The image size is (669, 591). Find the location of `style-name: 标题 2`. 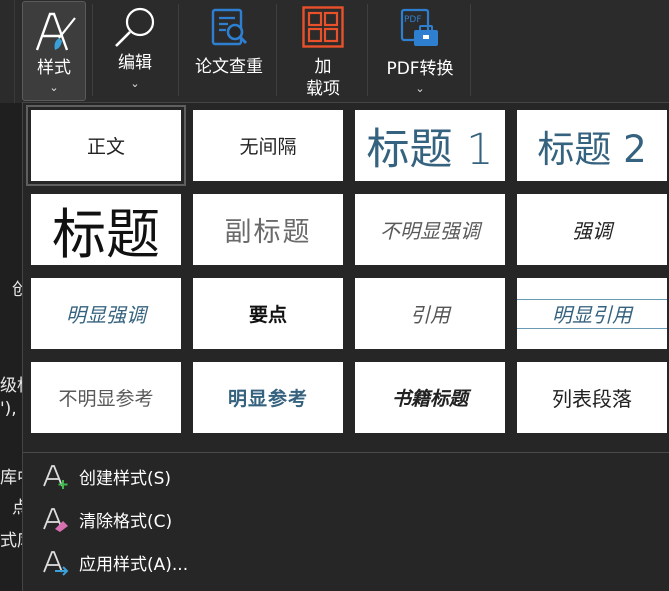

style-name: 标题 2 is located at coordinates (592, 149).